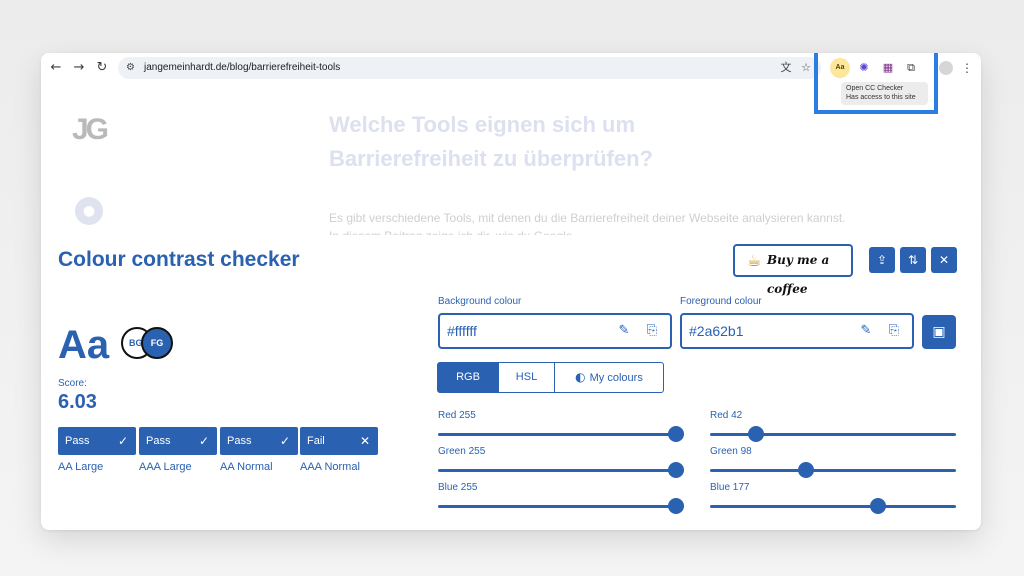 The height and width of the screenshot is (576, 1024). I want to click on background-colour-input: #ffffff ✎ ⎘, so click(555, 331).